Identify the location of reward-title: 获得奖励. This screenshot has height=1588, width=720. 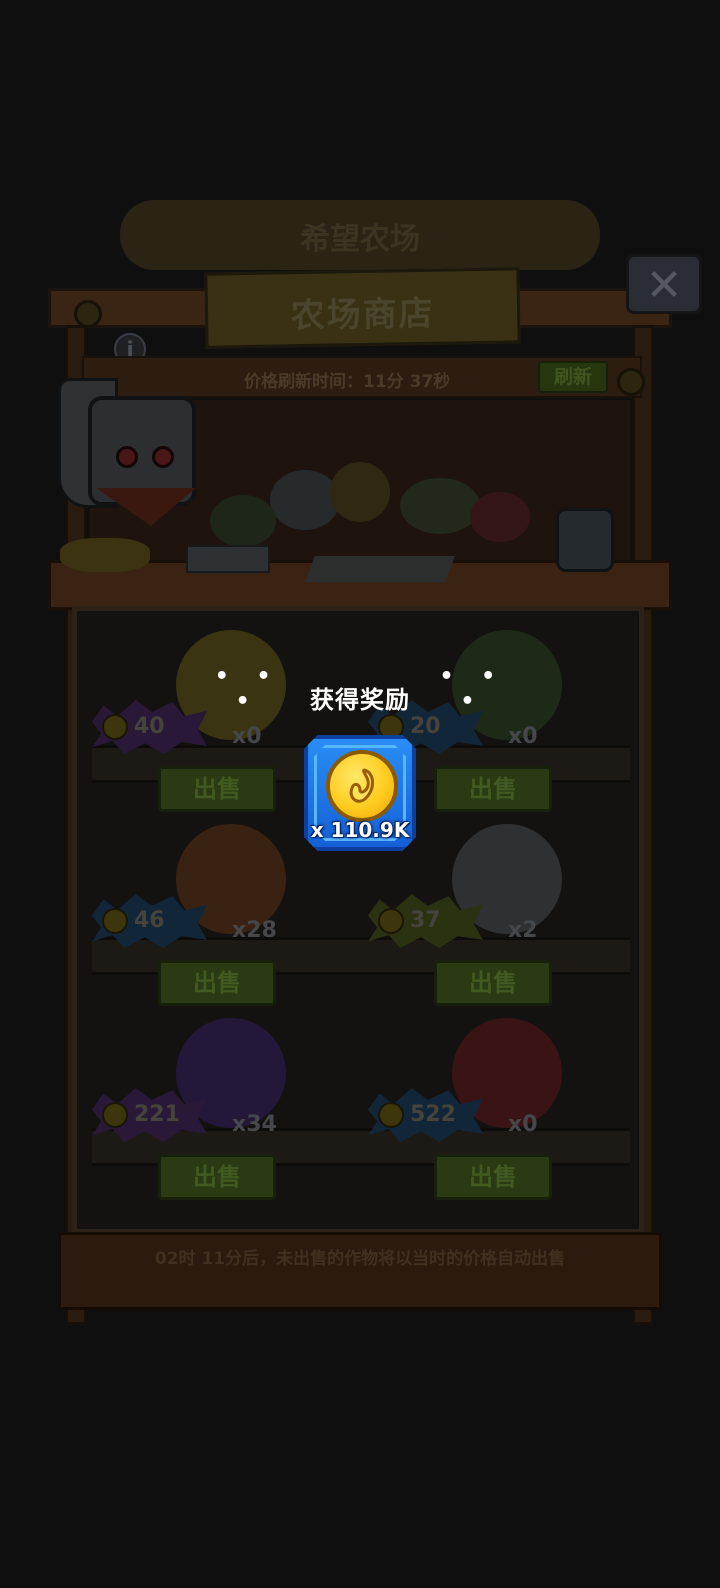
(360, 700).